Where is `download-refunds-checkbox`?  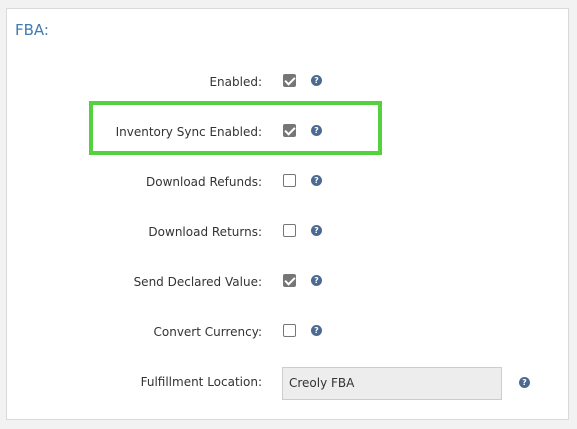 download-refunds-checkbox is located at coordinates (289, 180).